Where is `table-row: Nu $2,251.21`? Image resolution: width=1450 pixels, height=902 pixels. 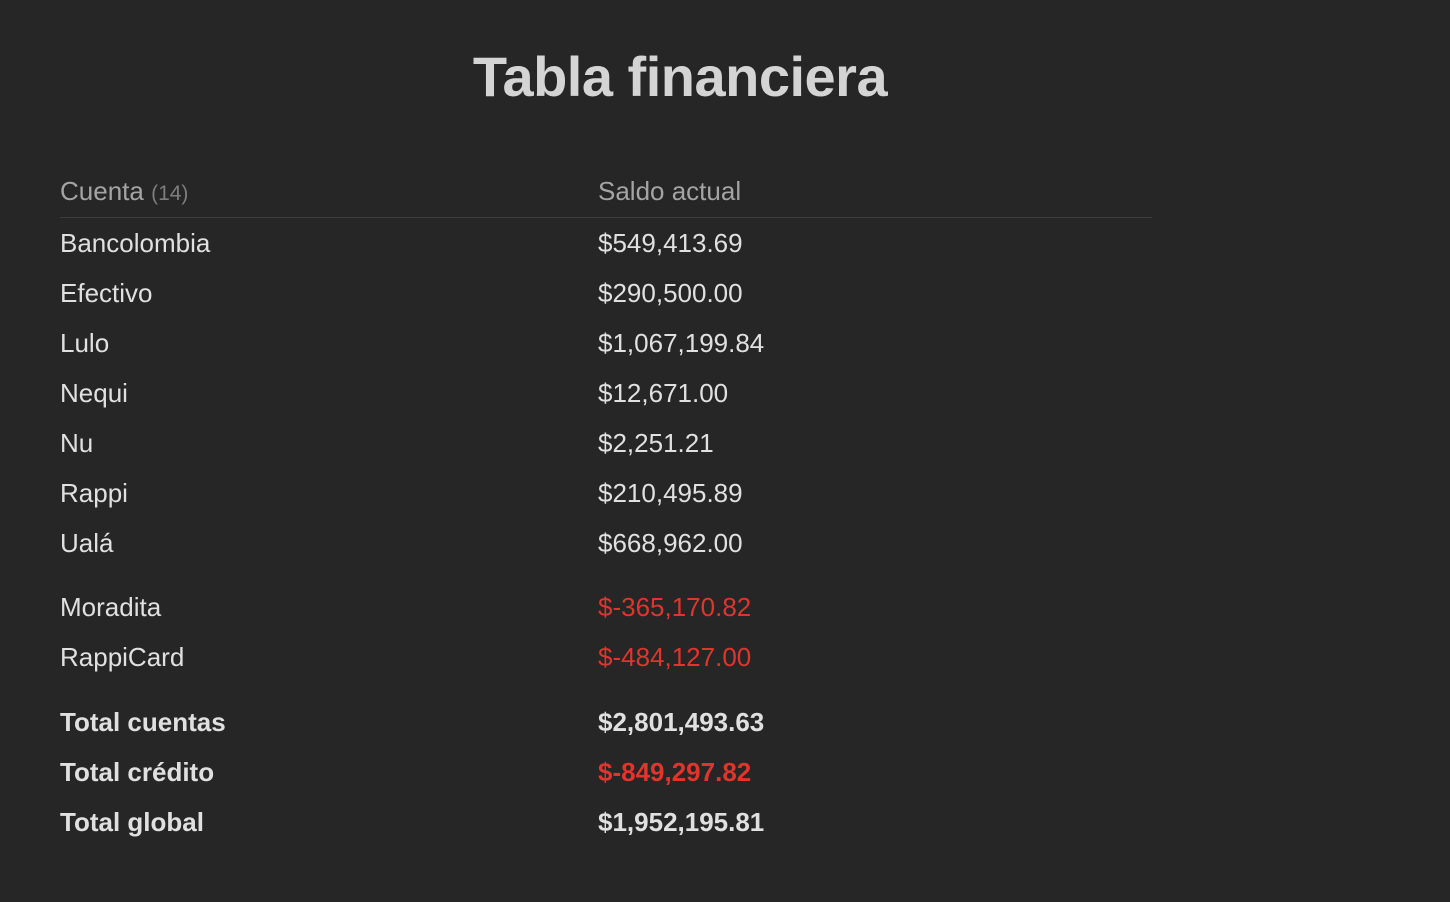
table-row: Nu $2,251.21 is located at coordinates (606, 443).